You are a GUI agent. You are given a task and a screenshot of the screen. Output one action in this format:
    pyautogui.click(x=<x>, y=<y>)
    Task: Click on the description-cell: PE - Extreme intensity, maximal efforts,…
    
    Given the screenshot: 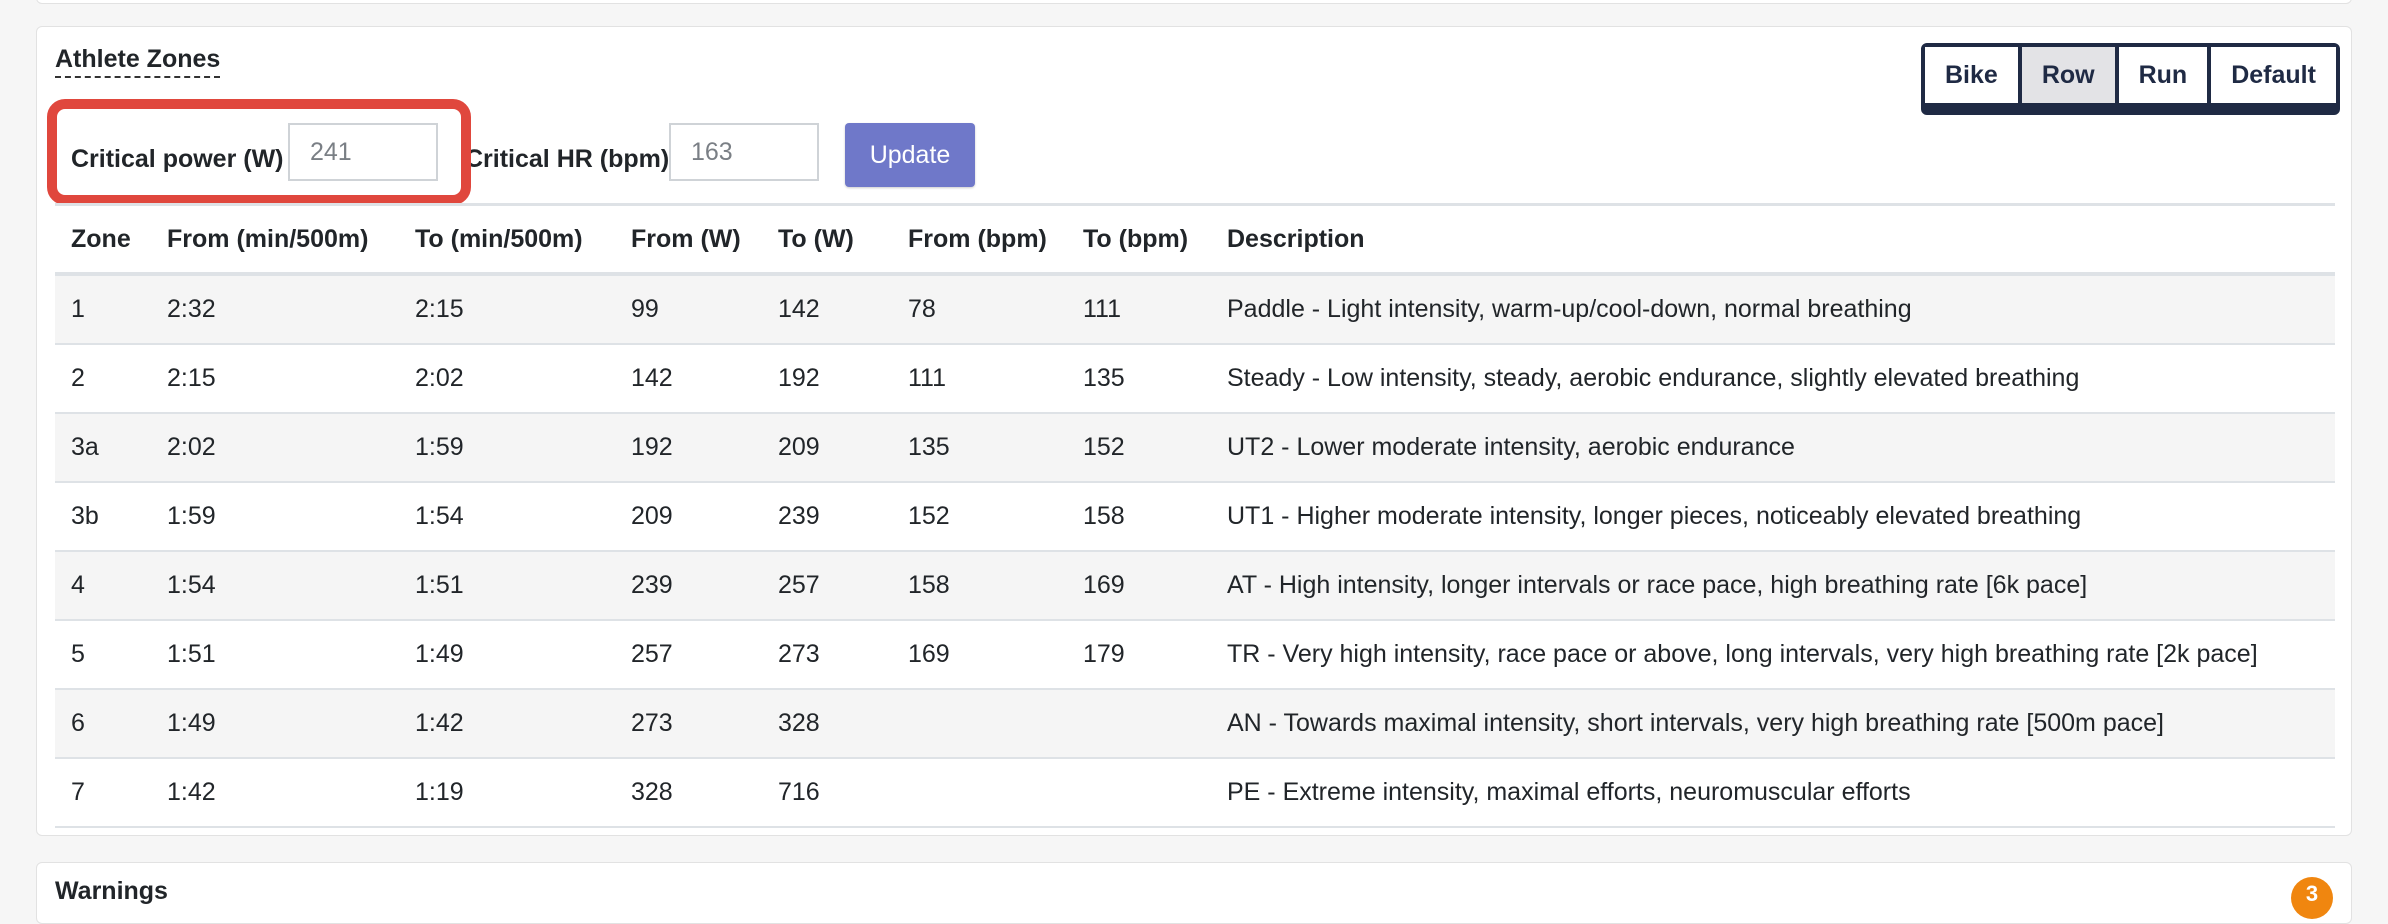 What is the action you would take?
    pyautogui.click(x=1773, y=793)
    